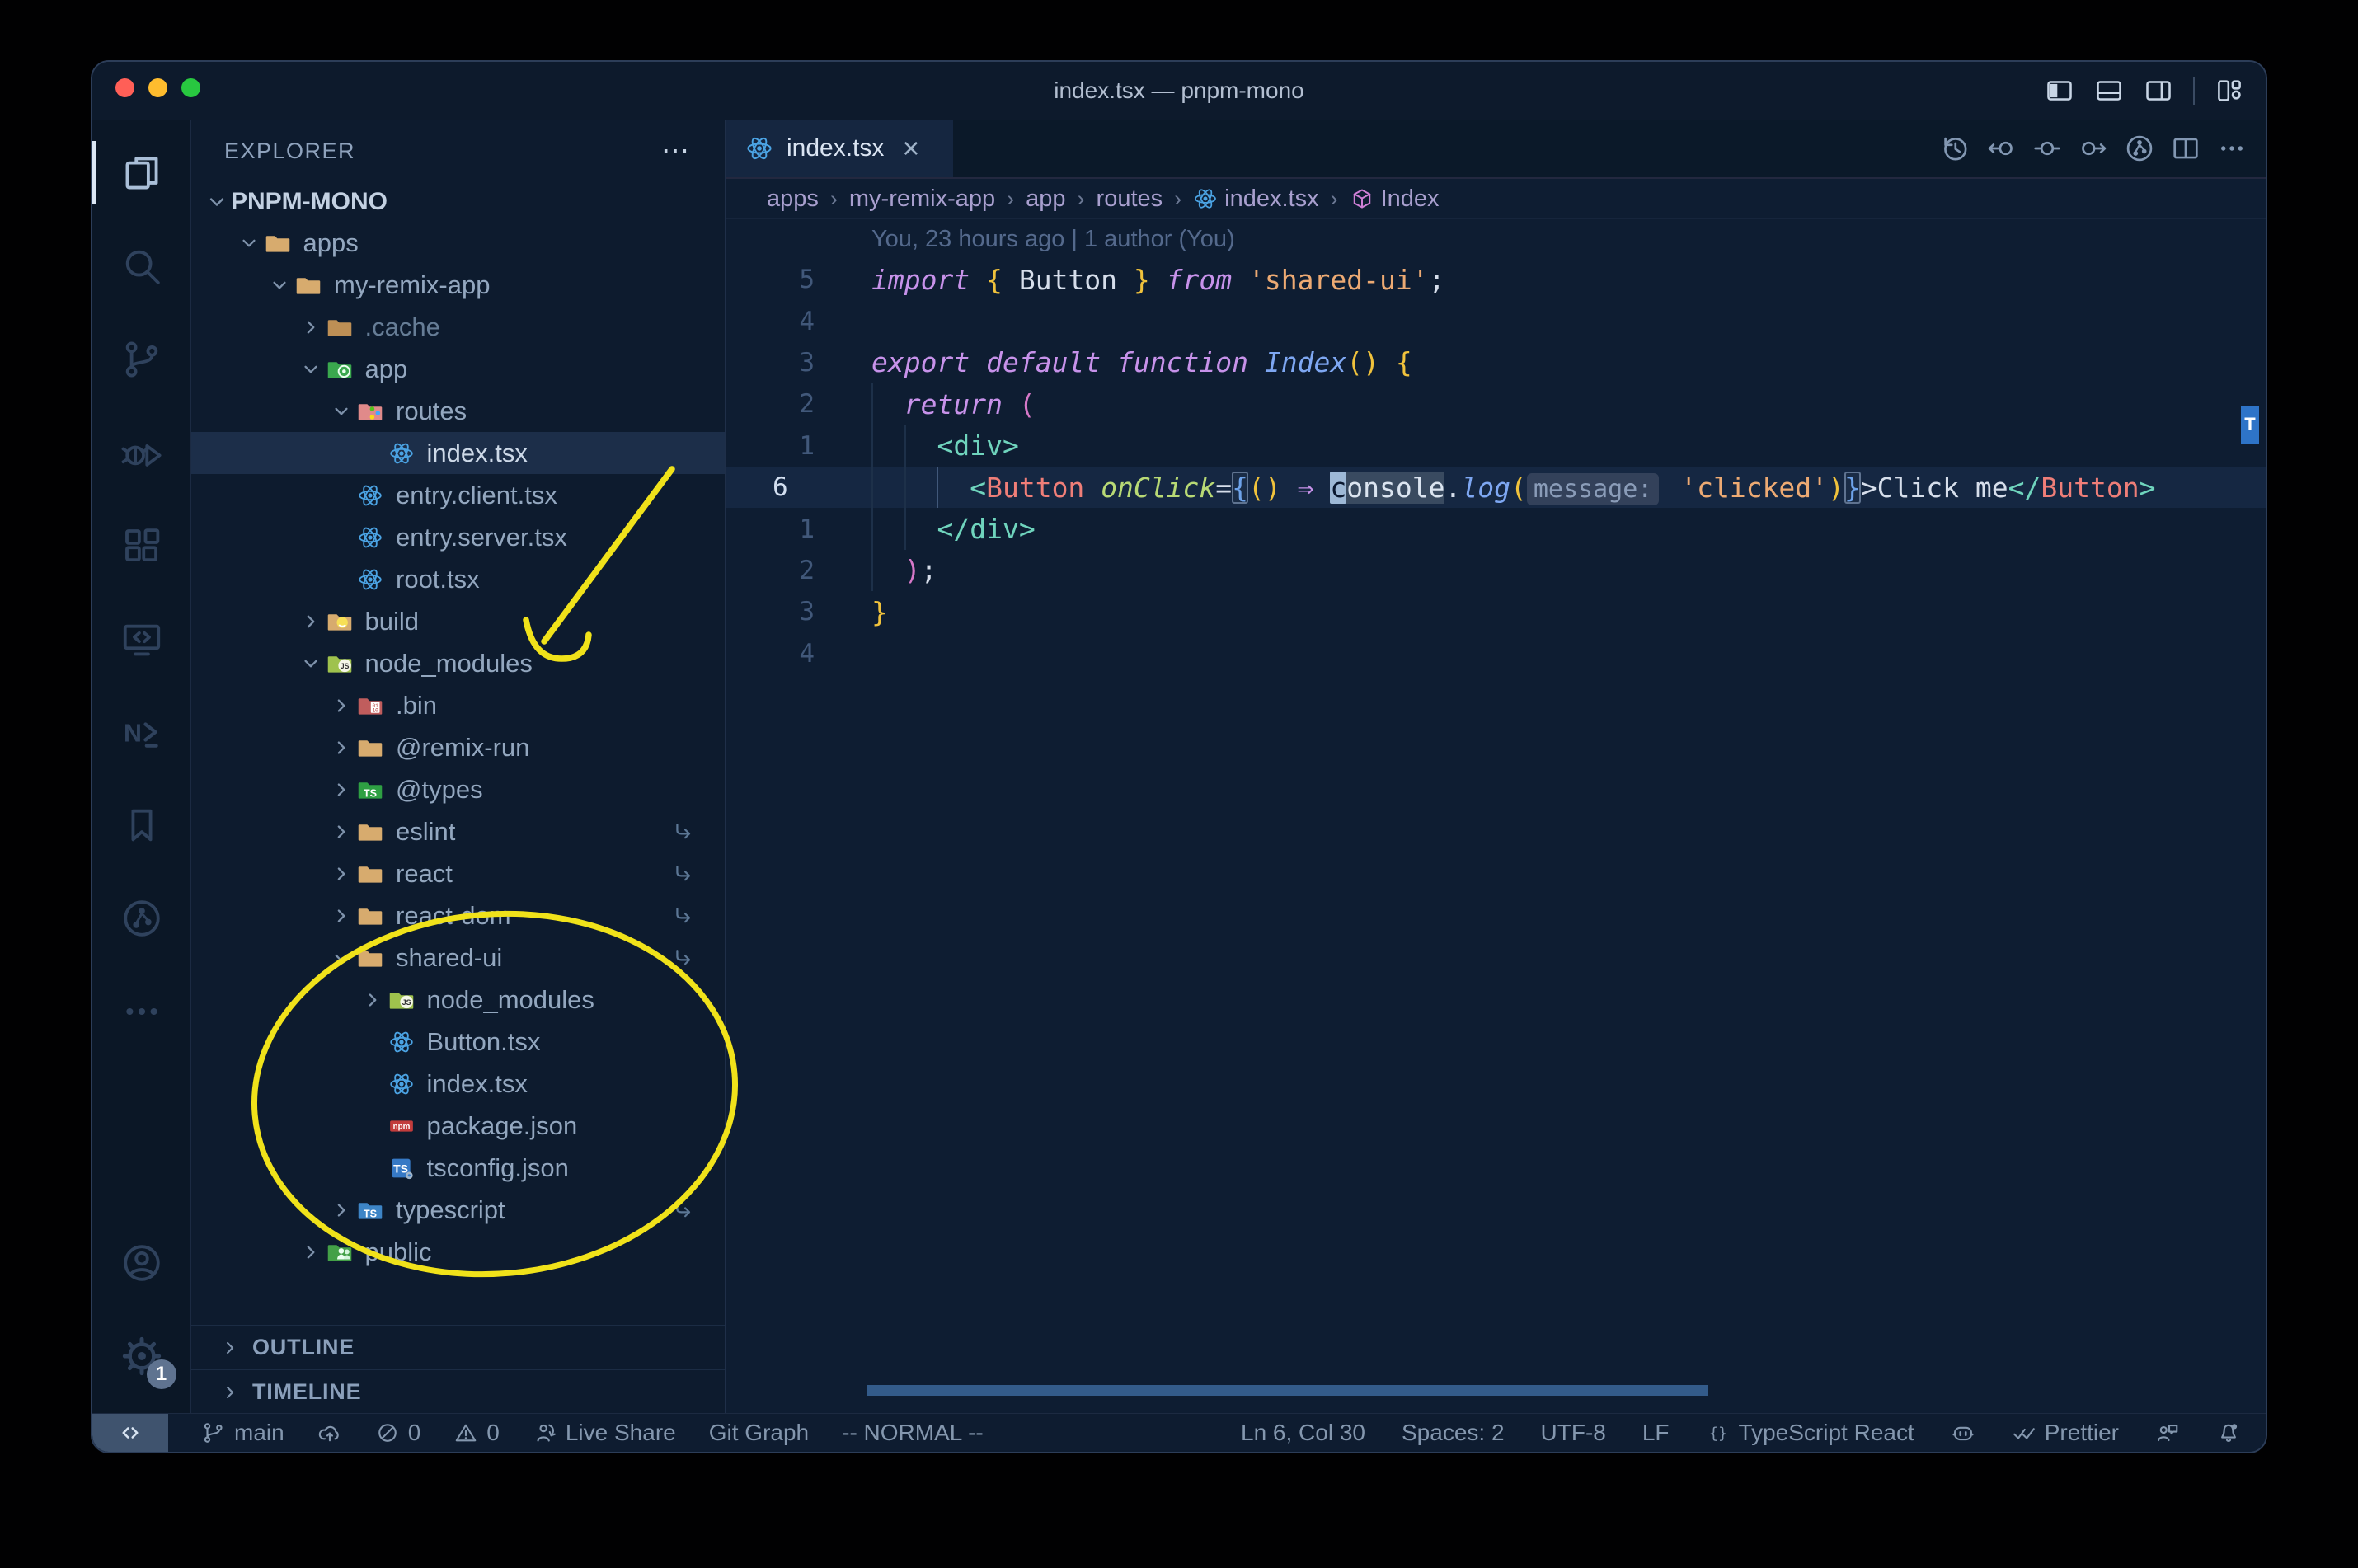 The width and height of the screenshot is (2358, 1568). I want to click on status-formatter-prettier: Prettier, so click(2066, 1433).